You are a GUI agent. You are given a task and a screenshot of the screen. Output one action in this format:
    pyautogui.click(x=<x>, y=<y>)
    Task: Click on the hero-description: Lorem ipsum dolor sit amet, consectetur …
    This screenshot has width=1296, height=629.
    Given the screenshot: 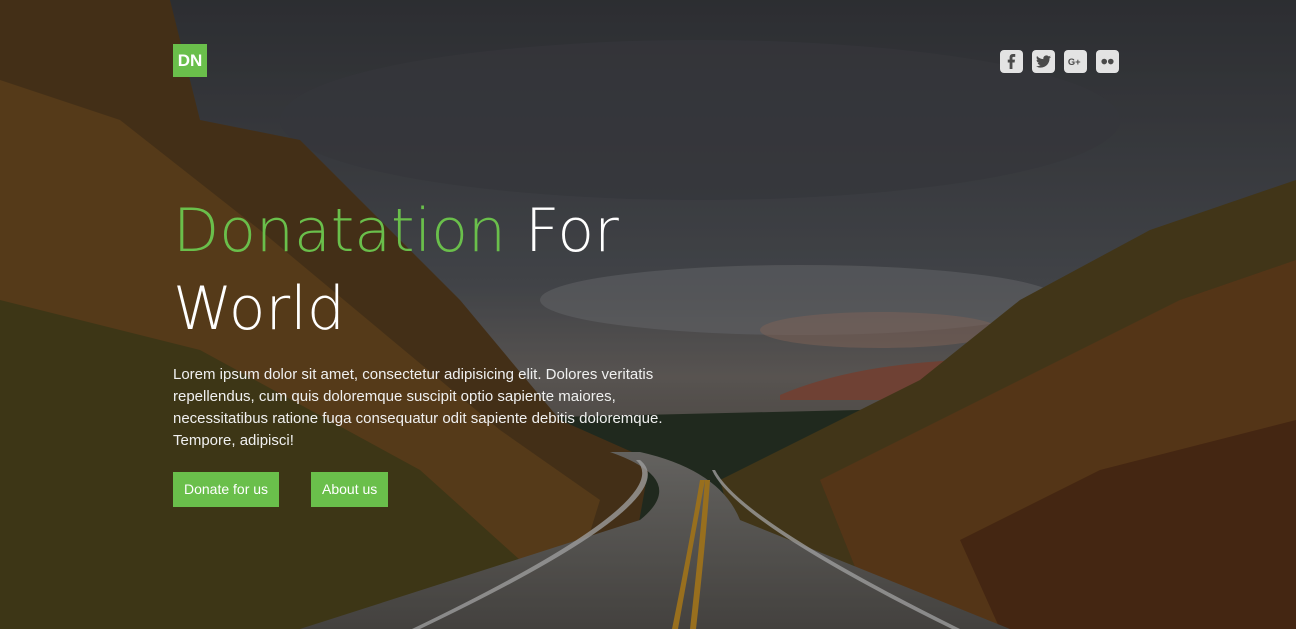 What is the action you would take?
    pyautogui.click(x=418, y=407)
    